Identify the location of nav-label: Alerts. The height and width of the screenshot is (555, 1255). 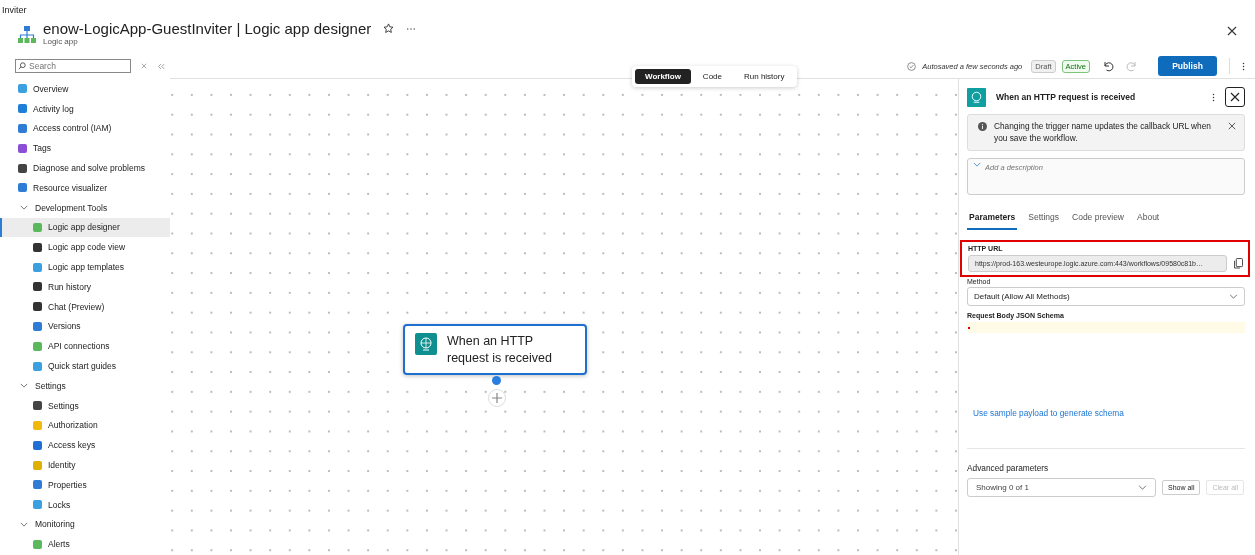
(59, 544).